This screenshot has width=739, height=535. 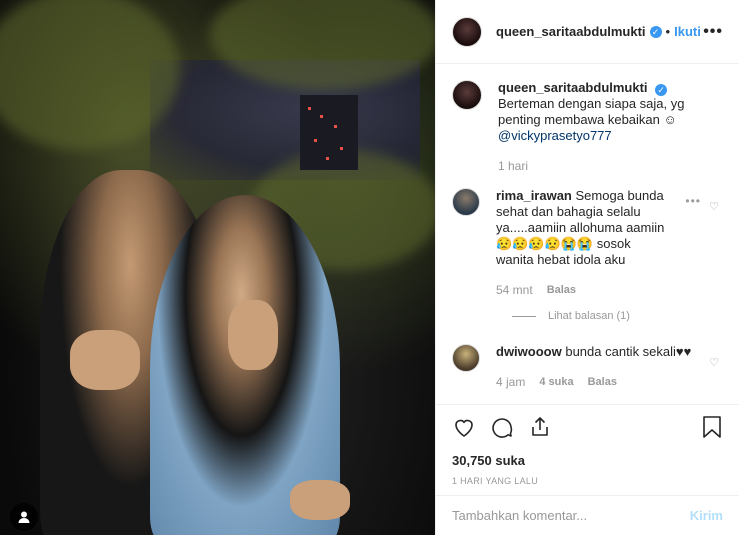 I want to click on comment-username: rima_irawan, so click(x=534, y=195).